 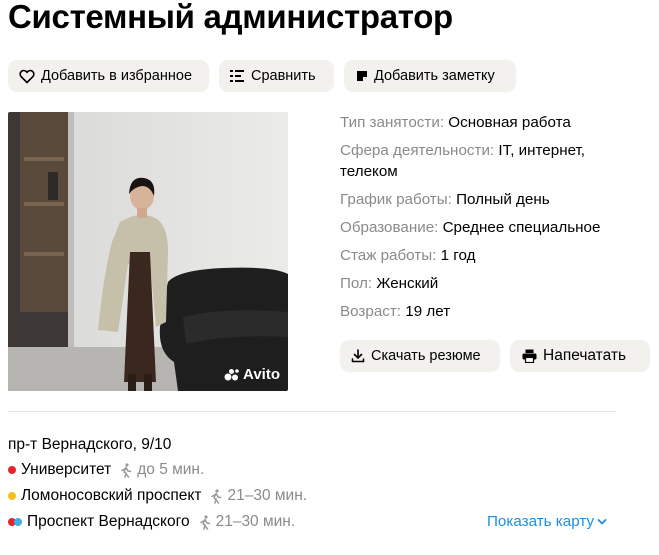 I want to click on download-resume-label: Скачать резюме, so click(x=426, y=356).